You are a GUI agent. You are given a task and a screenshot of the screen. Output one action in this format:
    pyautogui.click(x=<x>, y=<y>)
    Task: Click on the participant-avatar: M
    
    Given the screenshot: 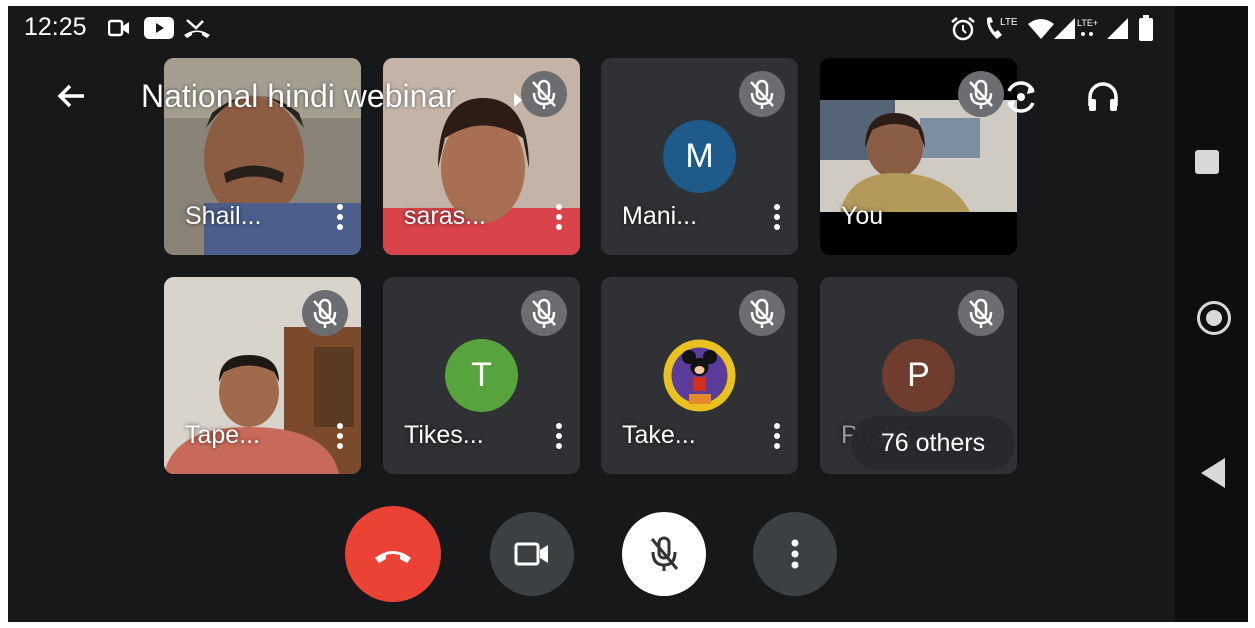 What is the action you would take?
    pyautogui.click(x=699, y=156)
    